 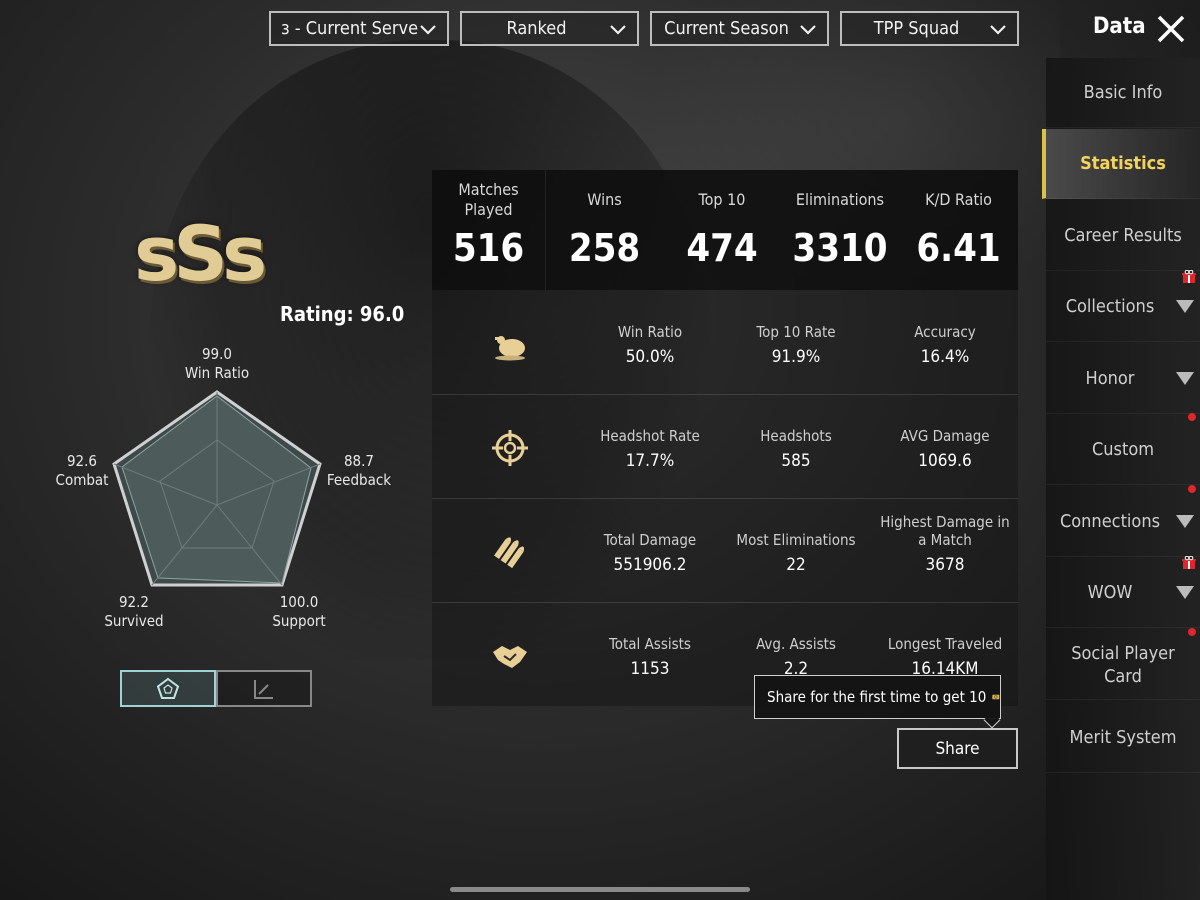 I want to click on stat-value: 516, so click(x=488, y=248).